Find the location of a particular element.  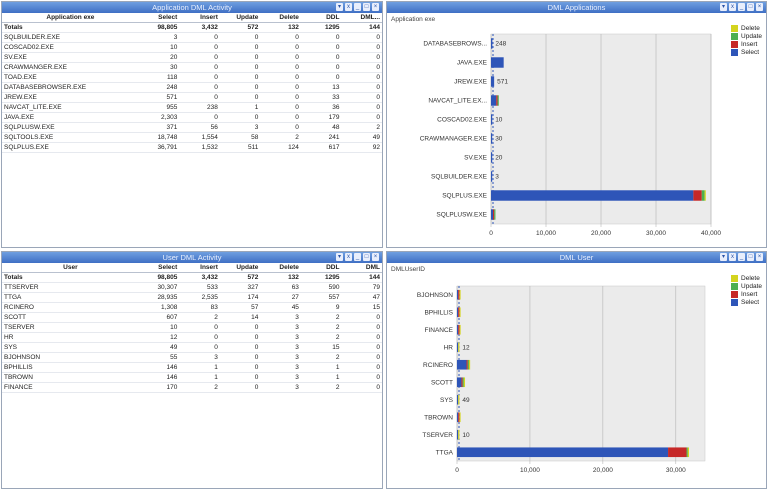

table-row: DATABASEBROWSER.EXE 248 0 0 0 13 0 is located at coordinates (192, 87).